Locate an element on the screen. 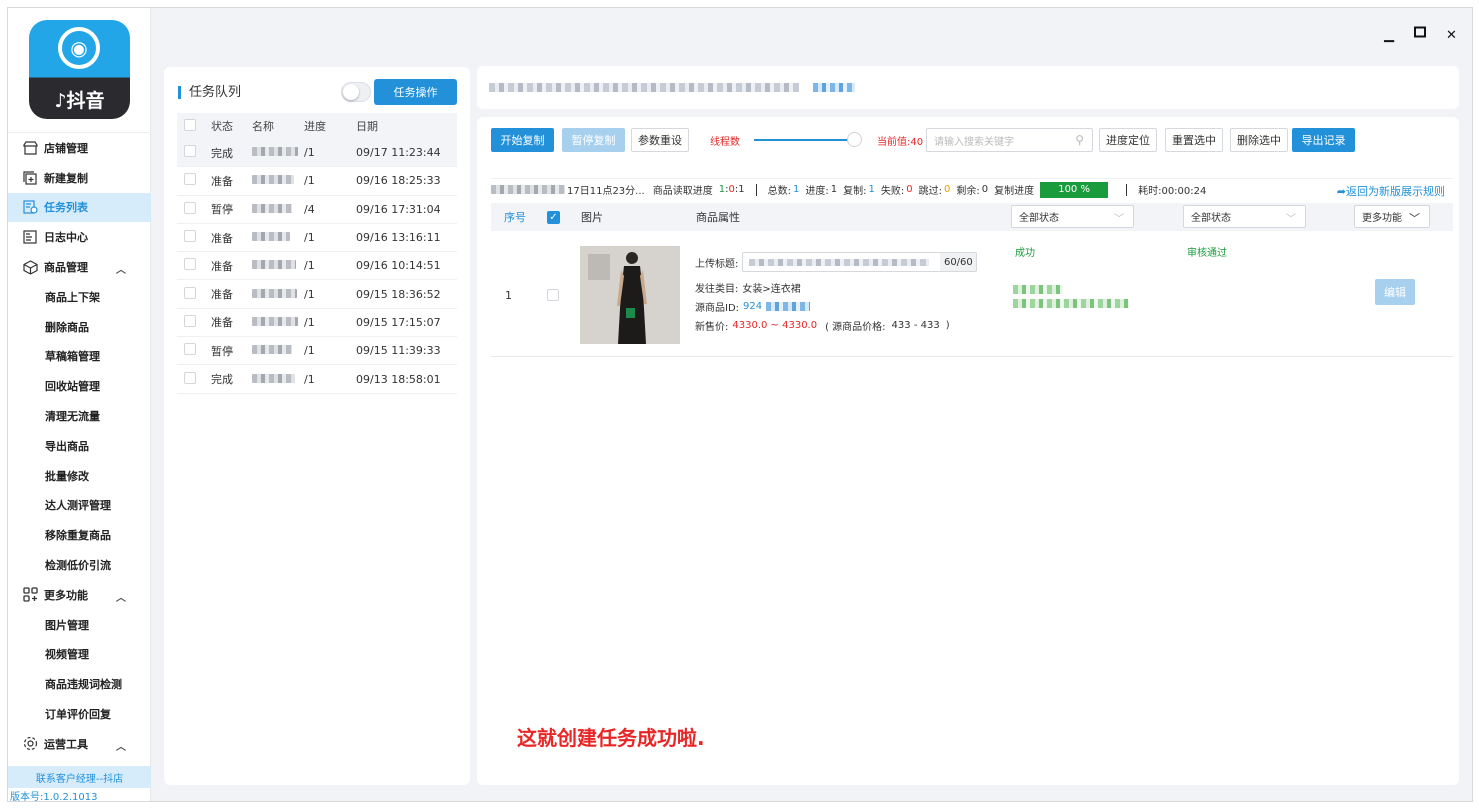 This screenshot has height=809, width=1479. sidebar-item-video-management: 视频管理 is located at coordinates (79, 655).